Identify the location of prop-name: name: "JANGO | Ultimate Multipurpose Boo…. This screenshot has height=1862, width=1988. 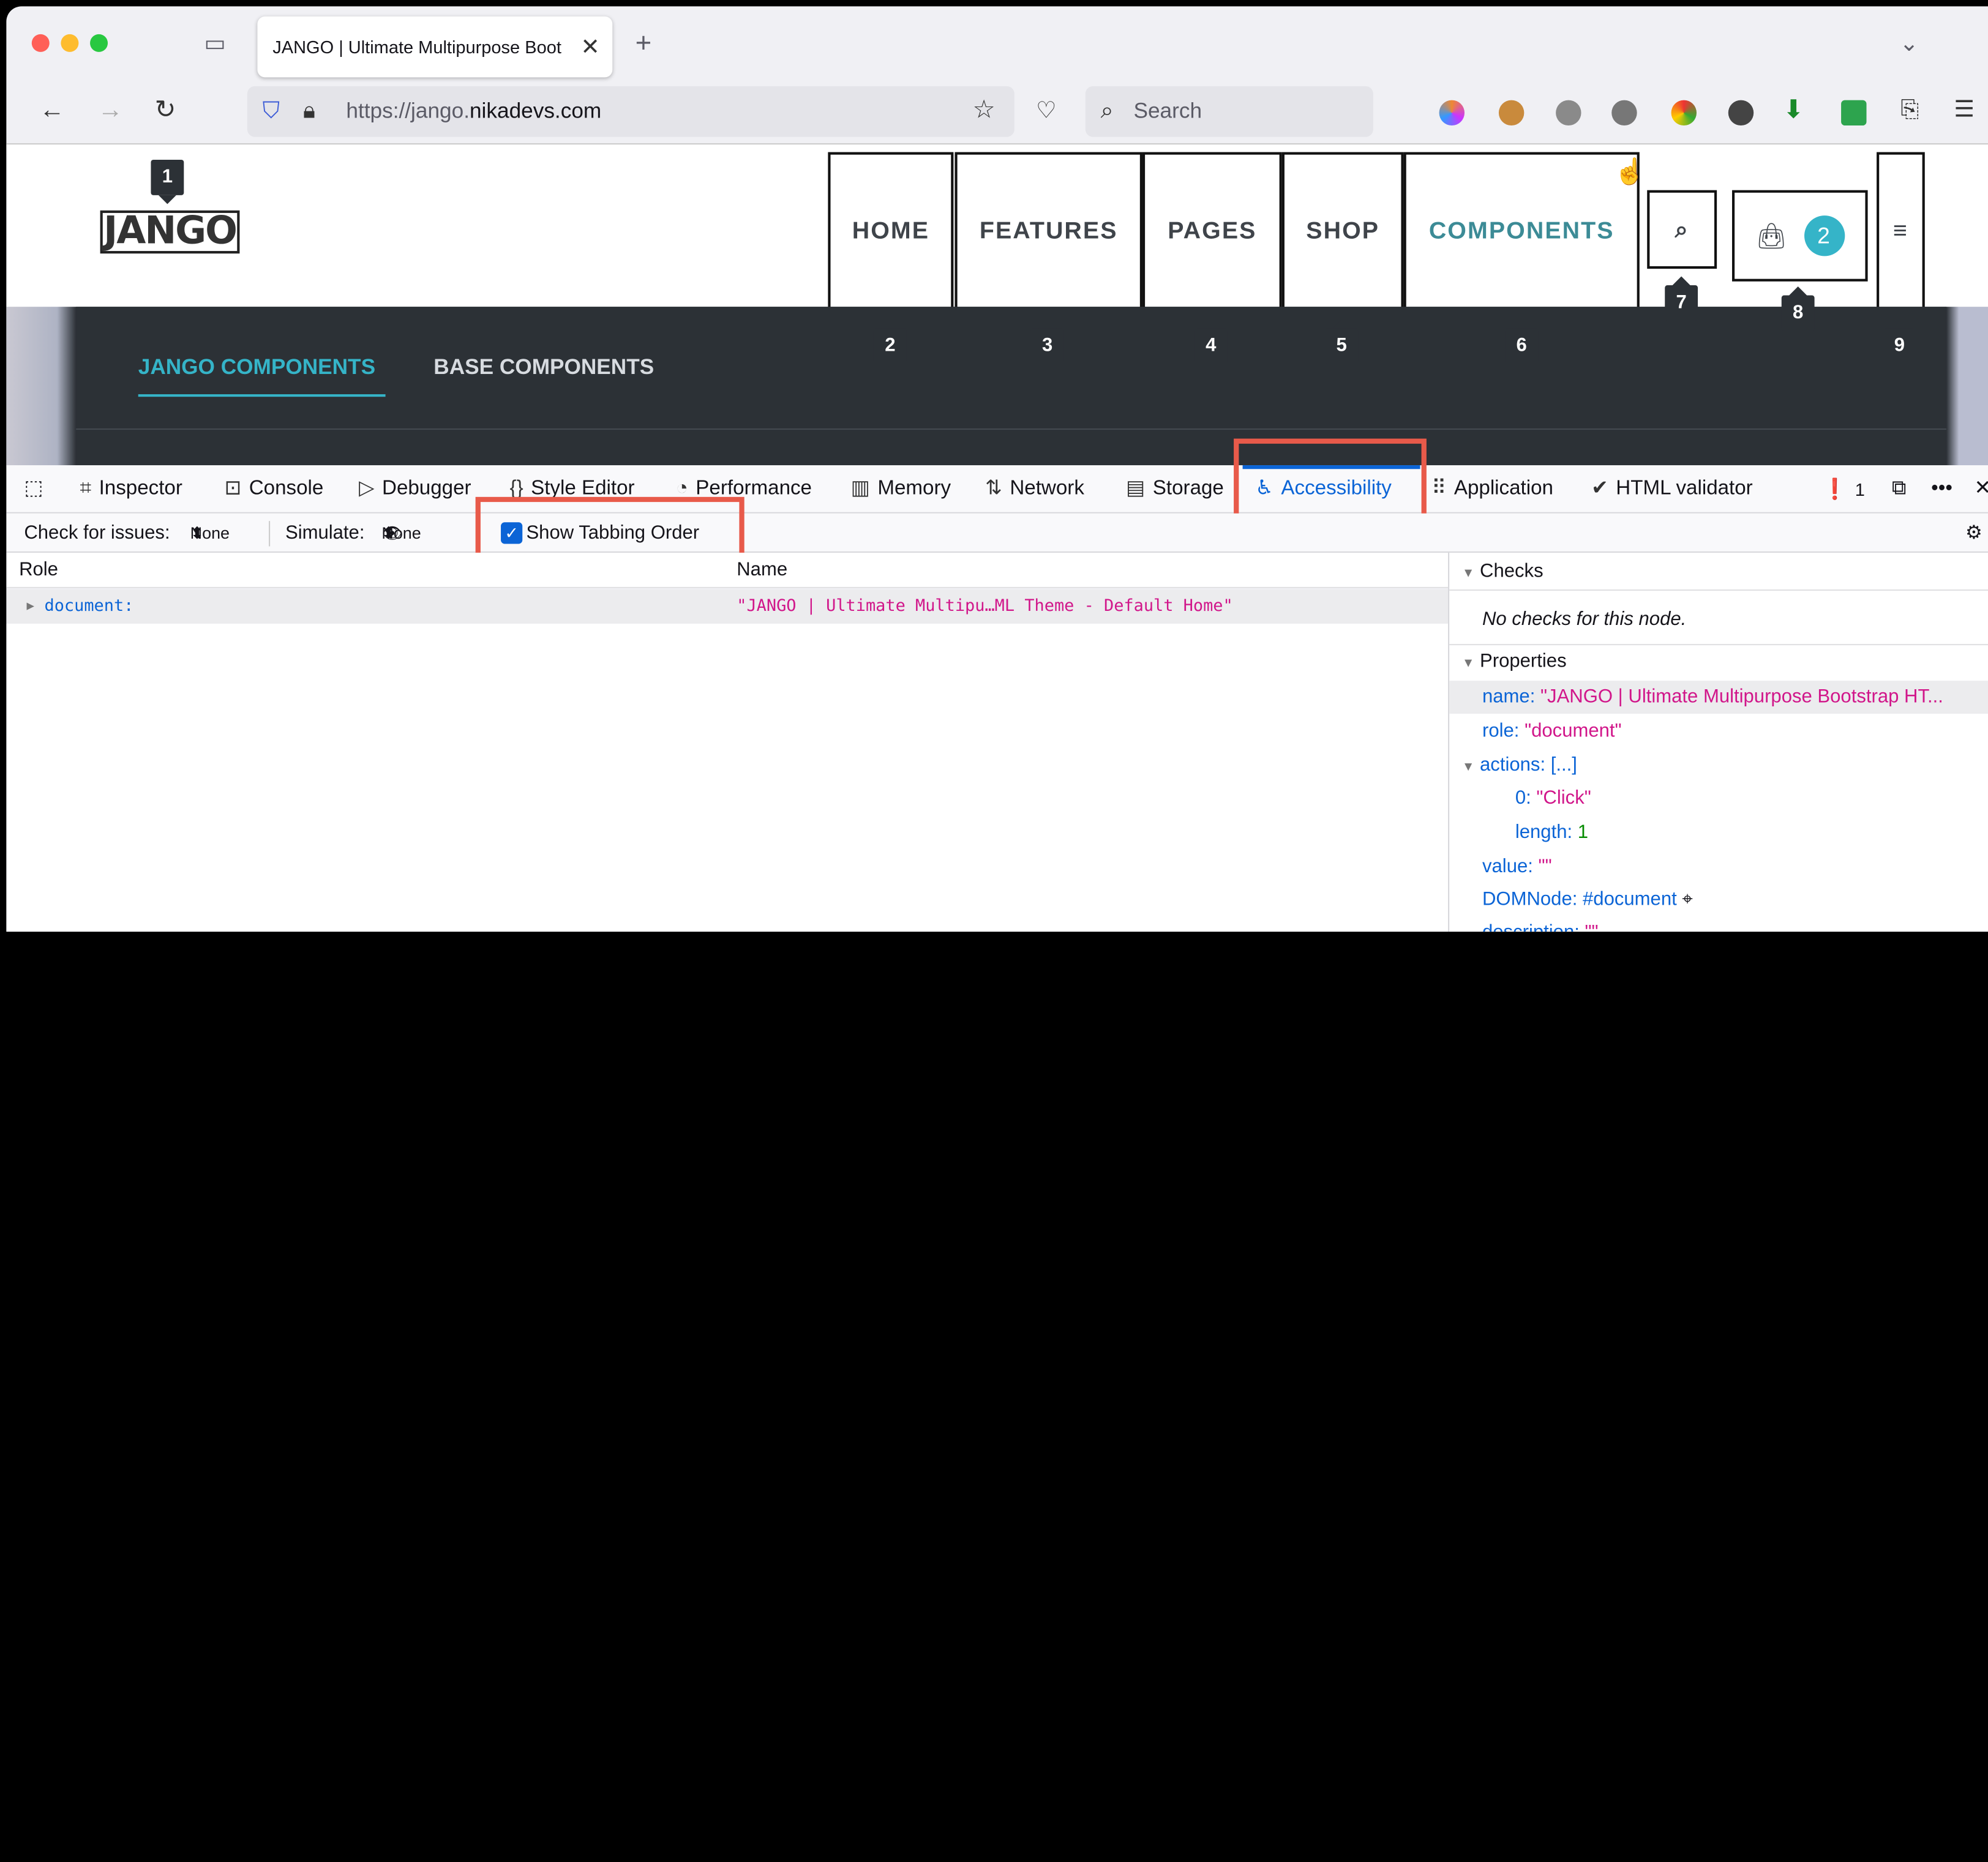
(1712, 698).